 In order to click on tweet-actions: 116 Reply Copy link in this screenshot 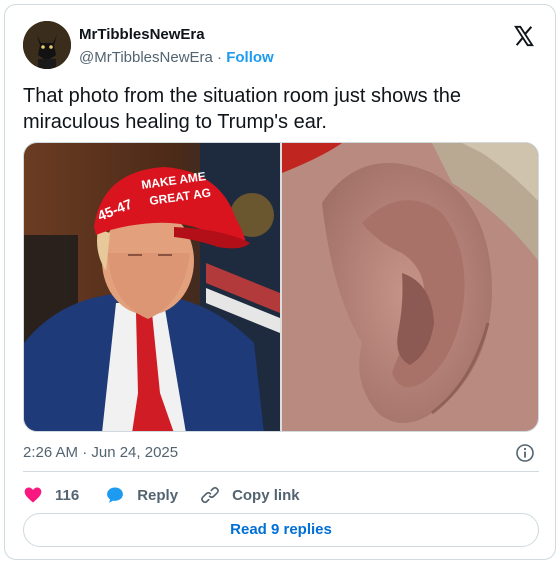, I will do `click(161, 495)`.